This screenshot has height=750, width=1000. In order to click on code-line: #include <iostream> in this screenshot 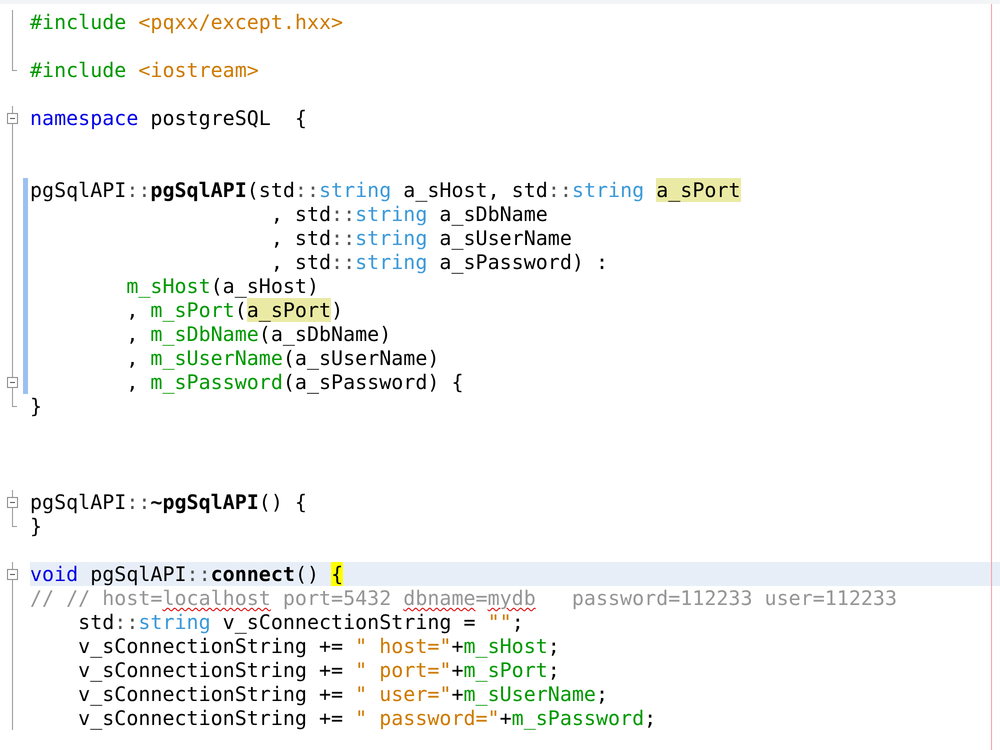, I will do `click(144, 70)`.